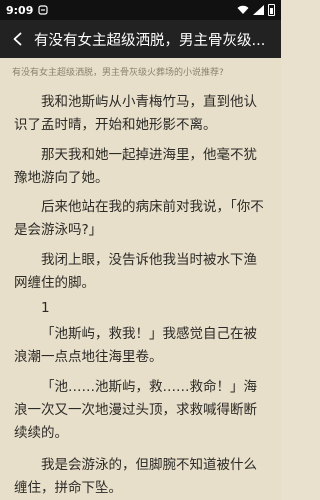  What do you see at coordinates (135, 166) in the screenshot?
I see `paragraph-2: 那天我和她一起掉进海里，他毫不犹豫地游向了她。` at bounding box center [135, 166].